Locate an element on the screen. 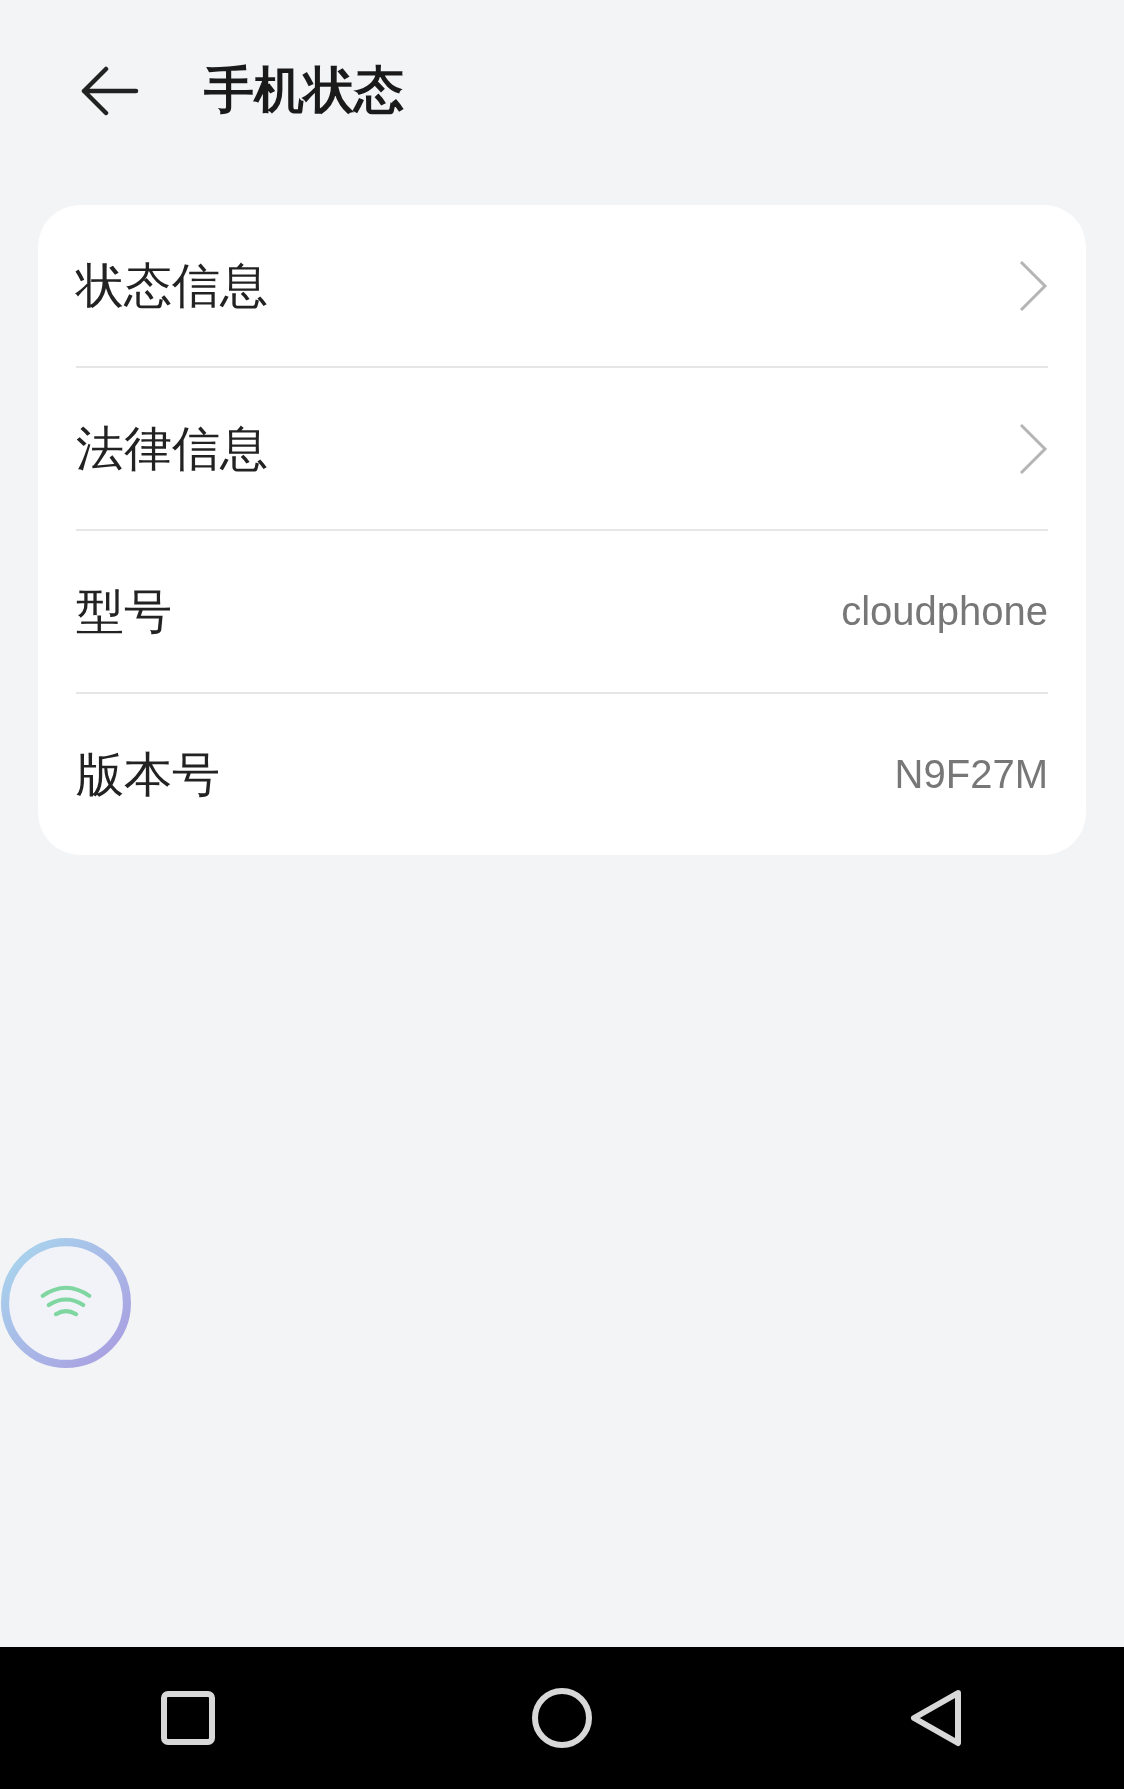 The image size is (1124, 1789). item-label: 状态信息 is located at coordinates (172, 285).